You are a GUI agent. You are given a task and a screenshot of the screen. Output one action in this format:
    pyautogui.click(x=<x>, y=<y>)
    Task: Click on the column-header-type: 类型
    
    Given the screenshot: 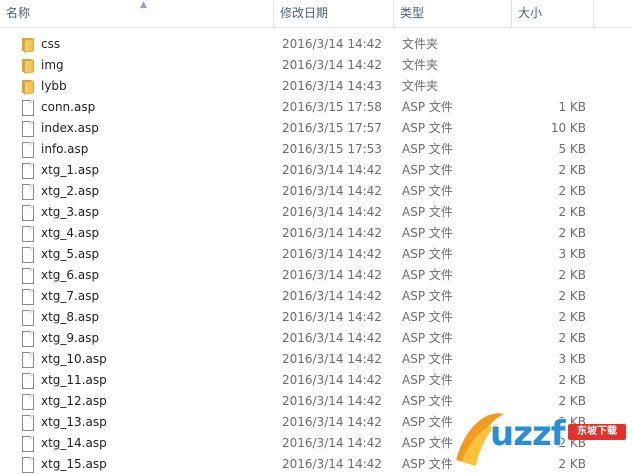 What is the action you would take?
    pyautogui.click(x=453, y=13)
    